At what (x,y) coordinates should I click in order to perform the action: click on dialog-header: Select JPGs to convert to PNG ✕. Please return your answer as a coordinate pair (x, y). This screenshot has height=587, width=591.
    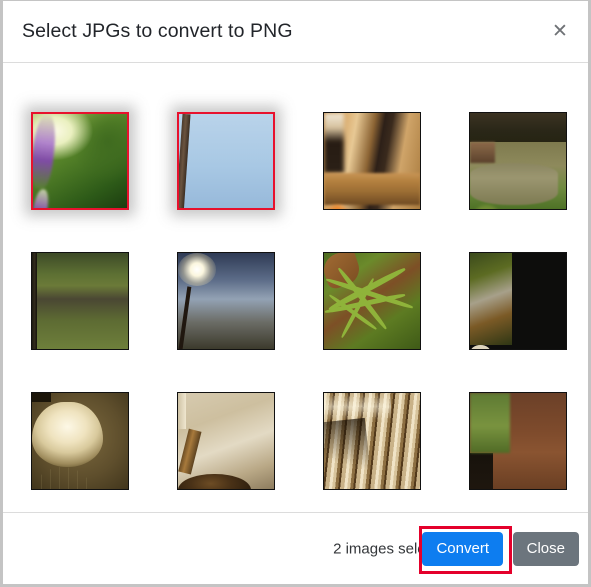
    Looking at the image, I should click on (295, 32).